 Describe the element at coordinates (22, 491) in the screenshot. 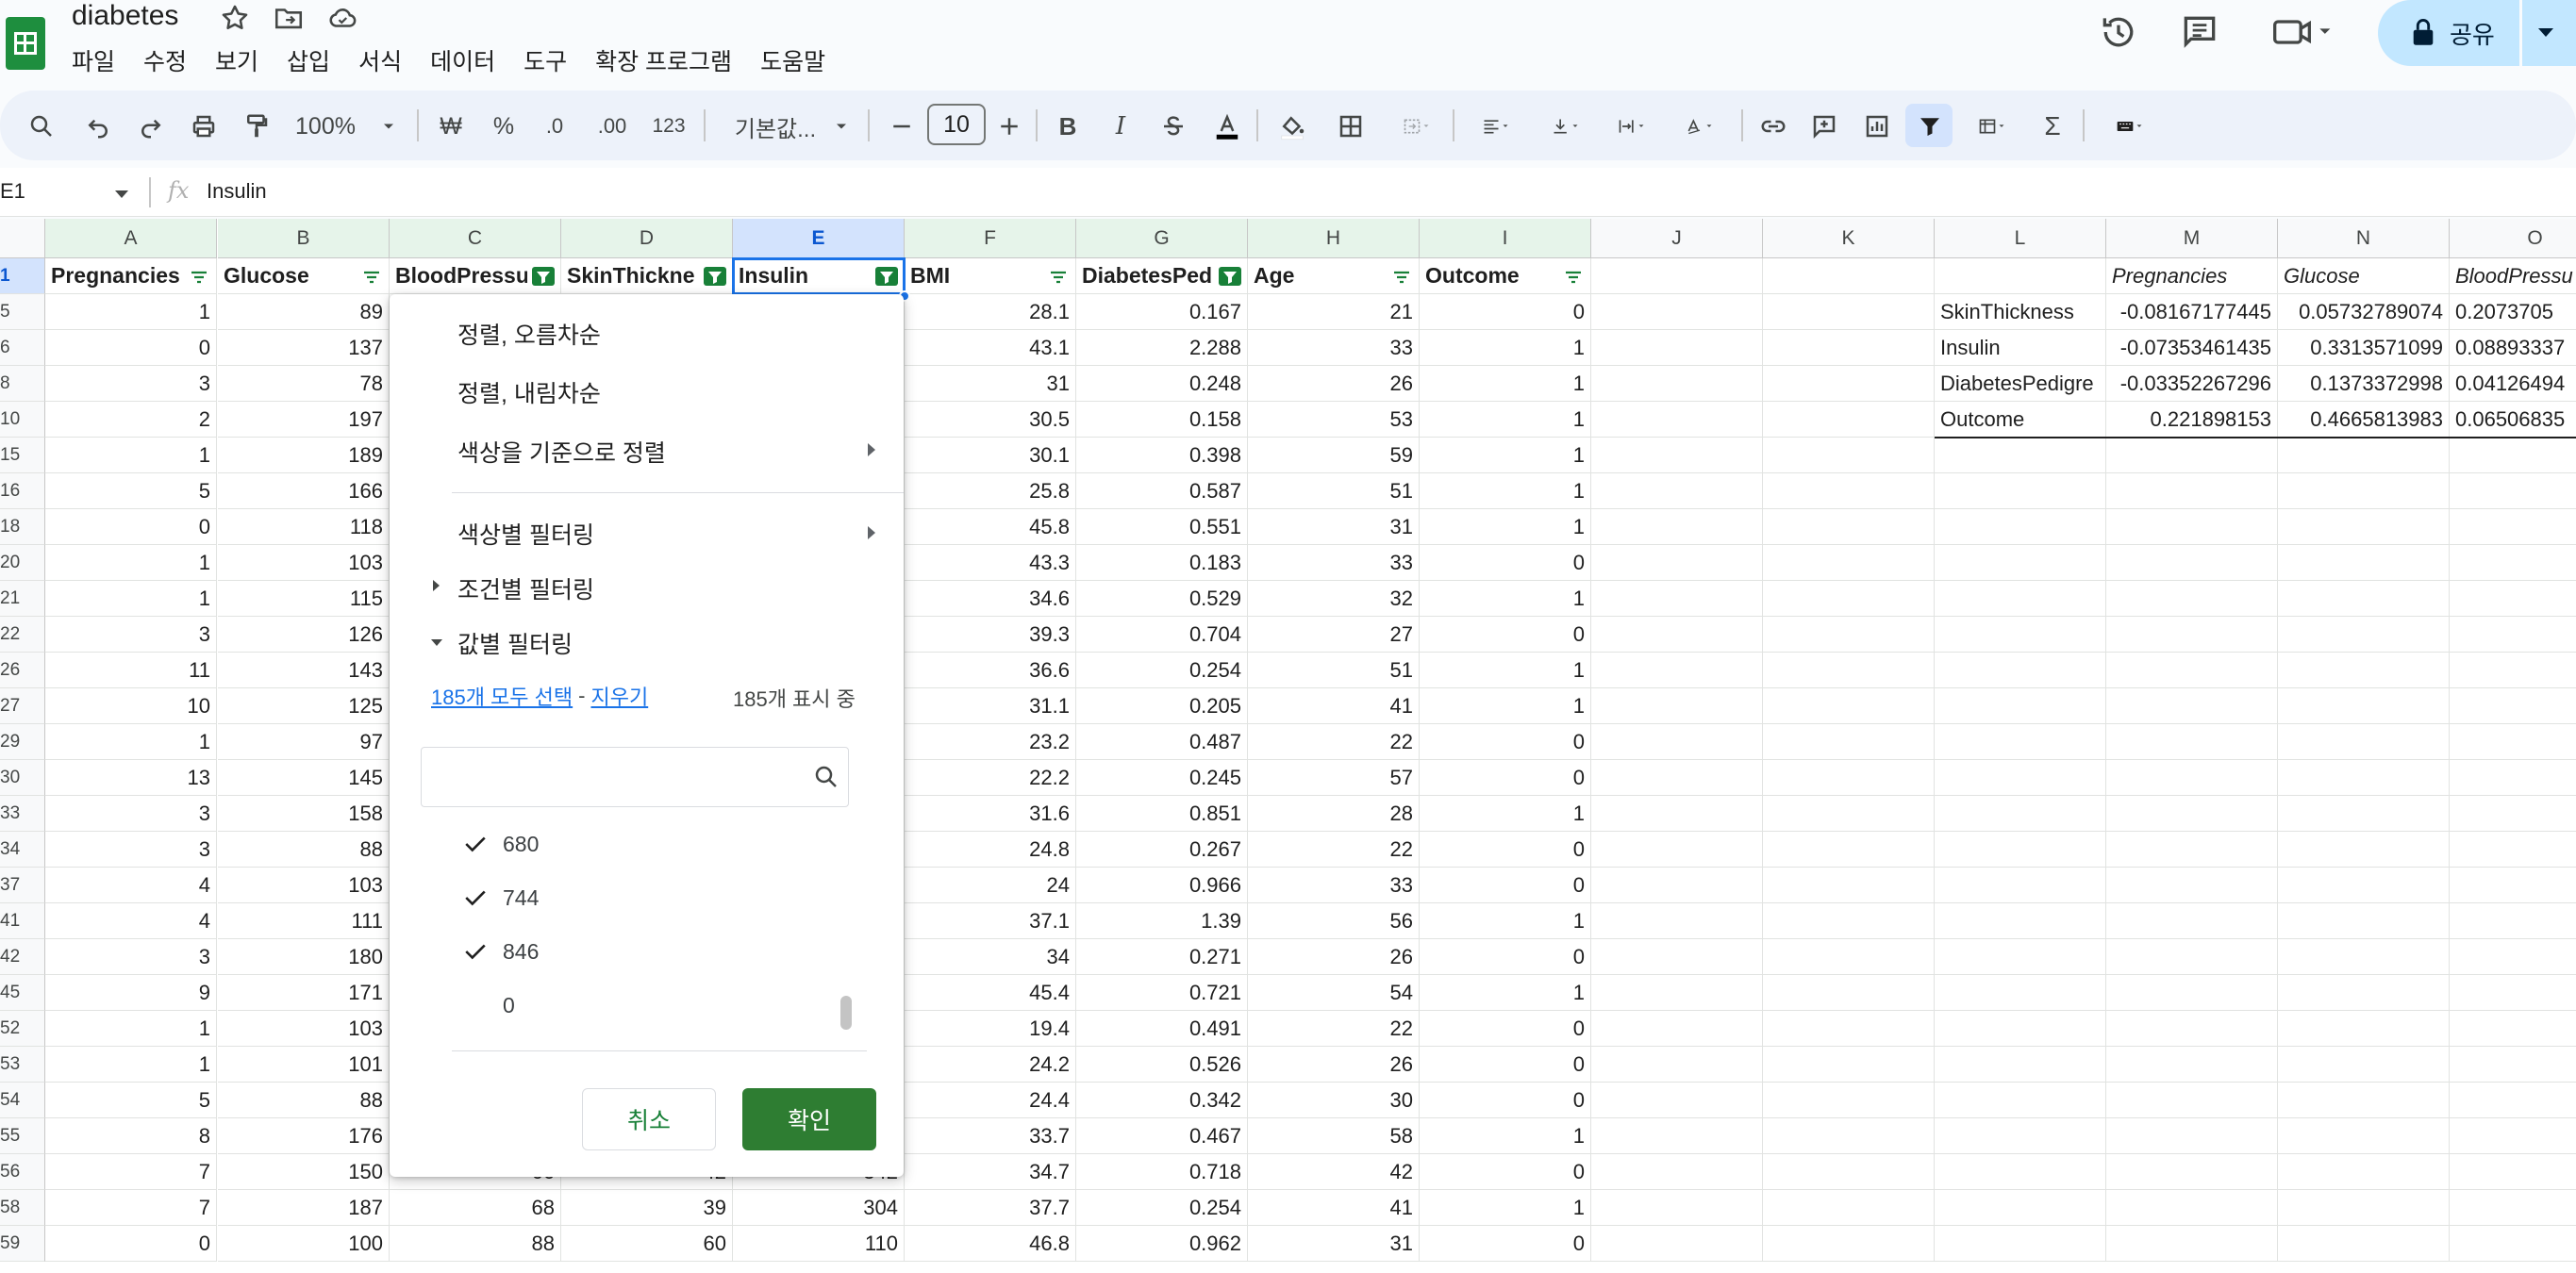

I see `row-header: 16` at that location.